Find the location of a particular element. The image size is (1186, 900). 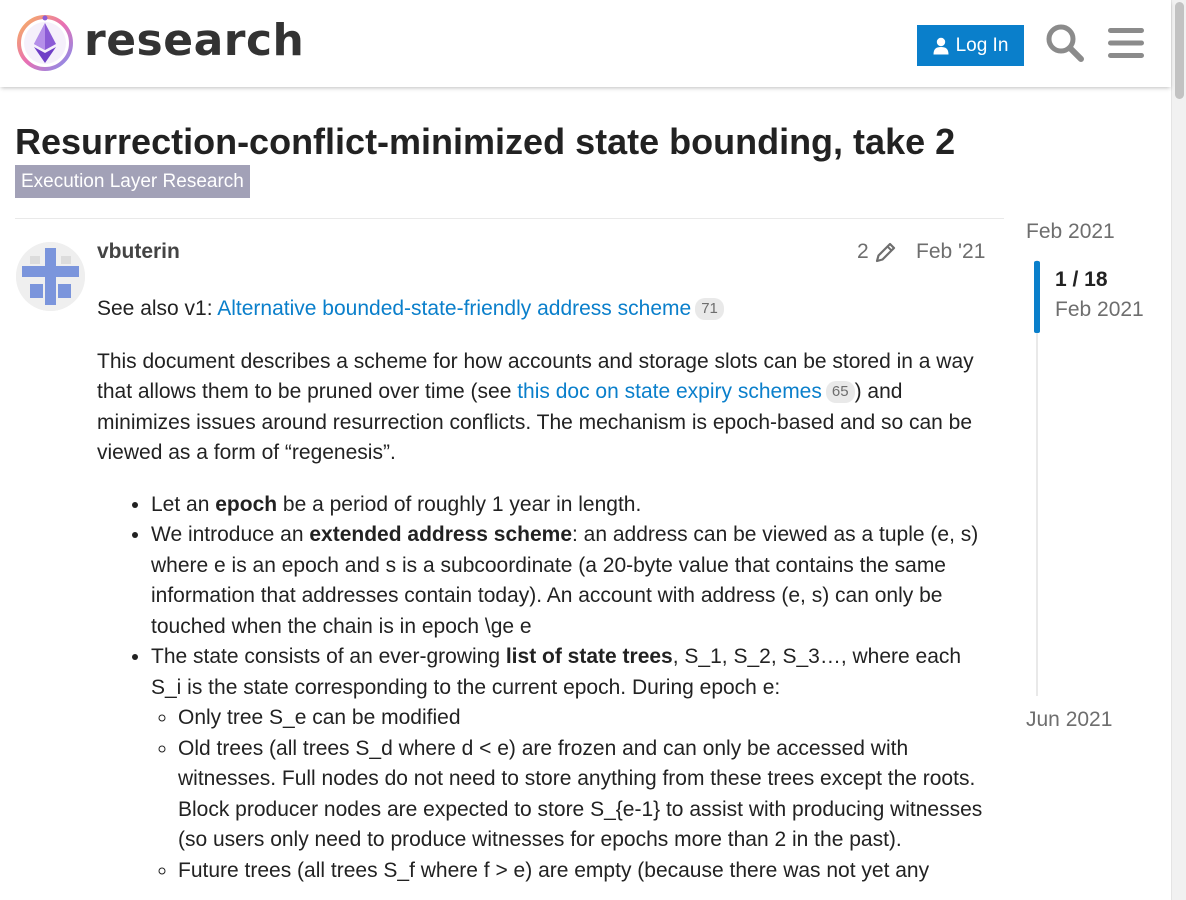

bold-term: extended address scheme is located at coordinates (440, 534).